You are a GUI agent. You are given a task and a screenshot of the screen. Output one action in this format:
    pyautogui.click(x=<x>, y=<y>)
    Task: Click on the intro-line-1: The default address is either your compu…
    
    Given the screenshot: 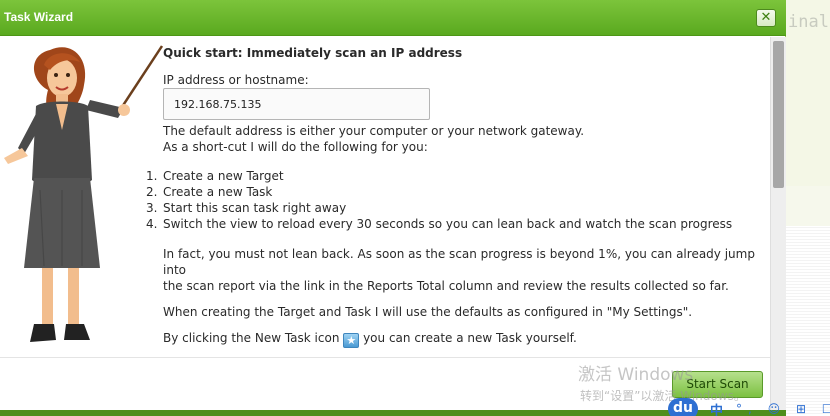 What is the action you would take?
    pyautogui.click(x=374, y=131)
    